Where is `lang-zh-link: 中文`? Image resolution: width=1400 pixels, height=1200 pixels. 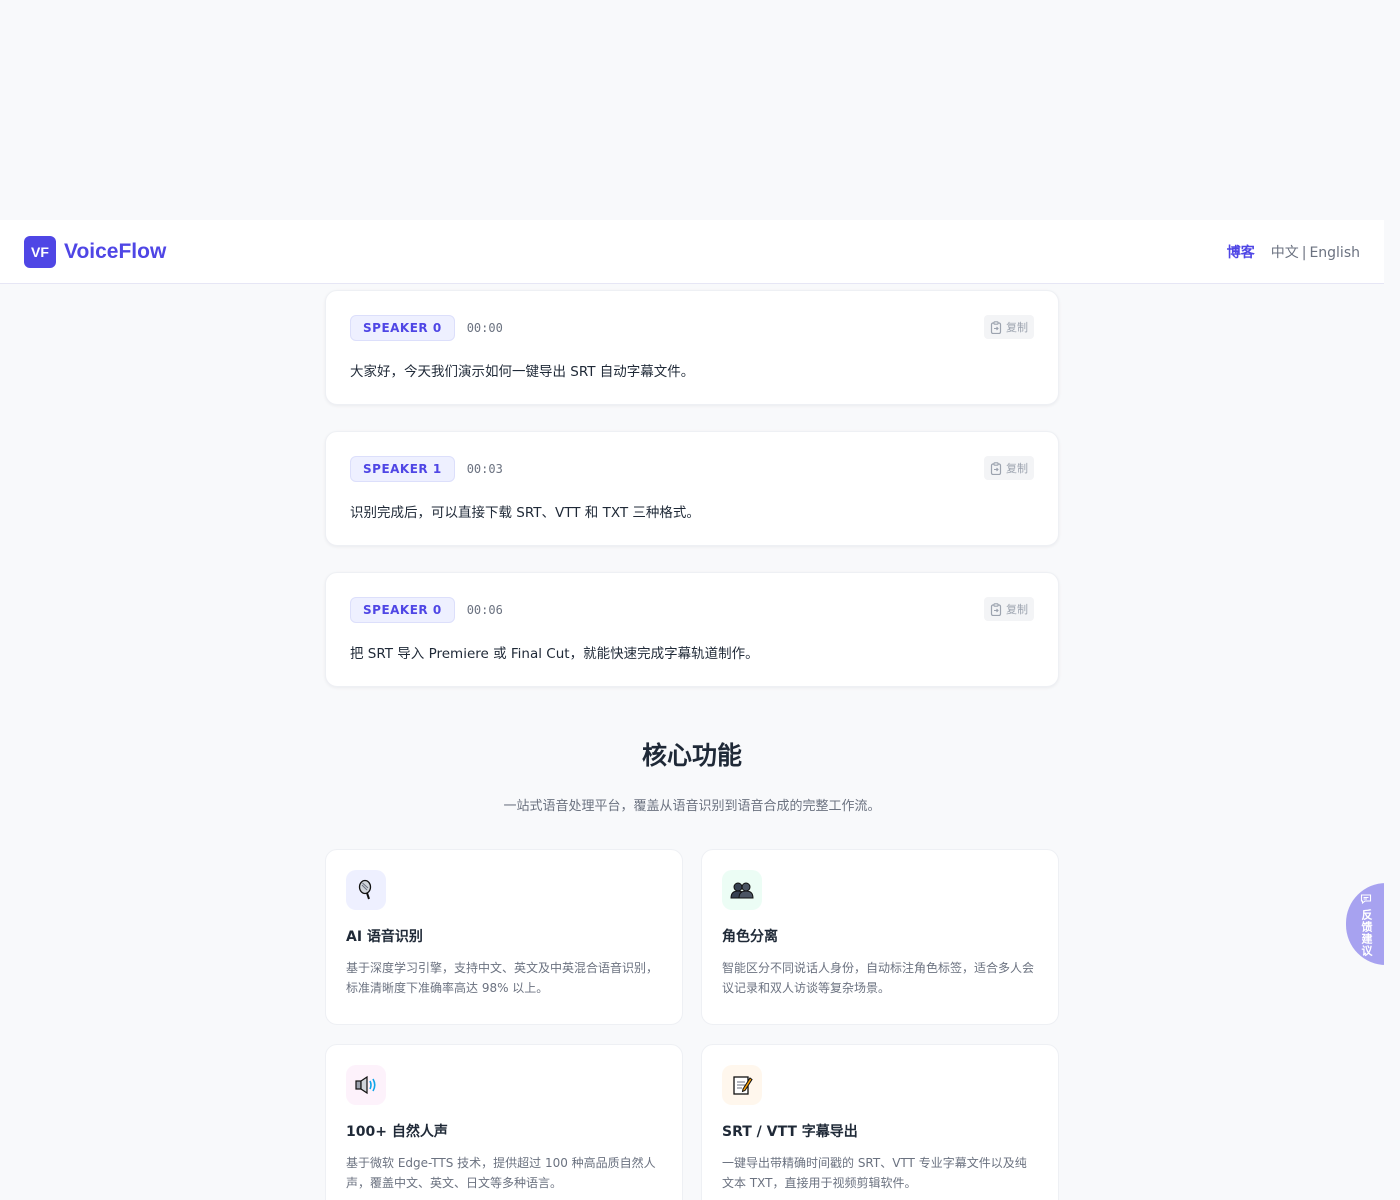
lang-zh-link: 中文 is located at coordinates (1285, 253).